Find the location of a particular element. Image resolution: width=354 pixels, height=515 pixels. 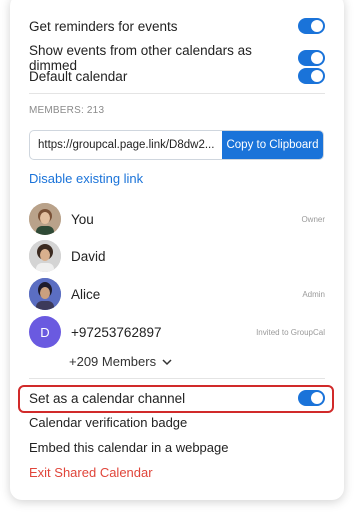

chevron-down-icon is located at coordinates (167, 361).